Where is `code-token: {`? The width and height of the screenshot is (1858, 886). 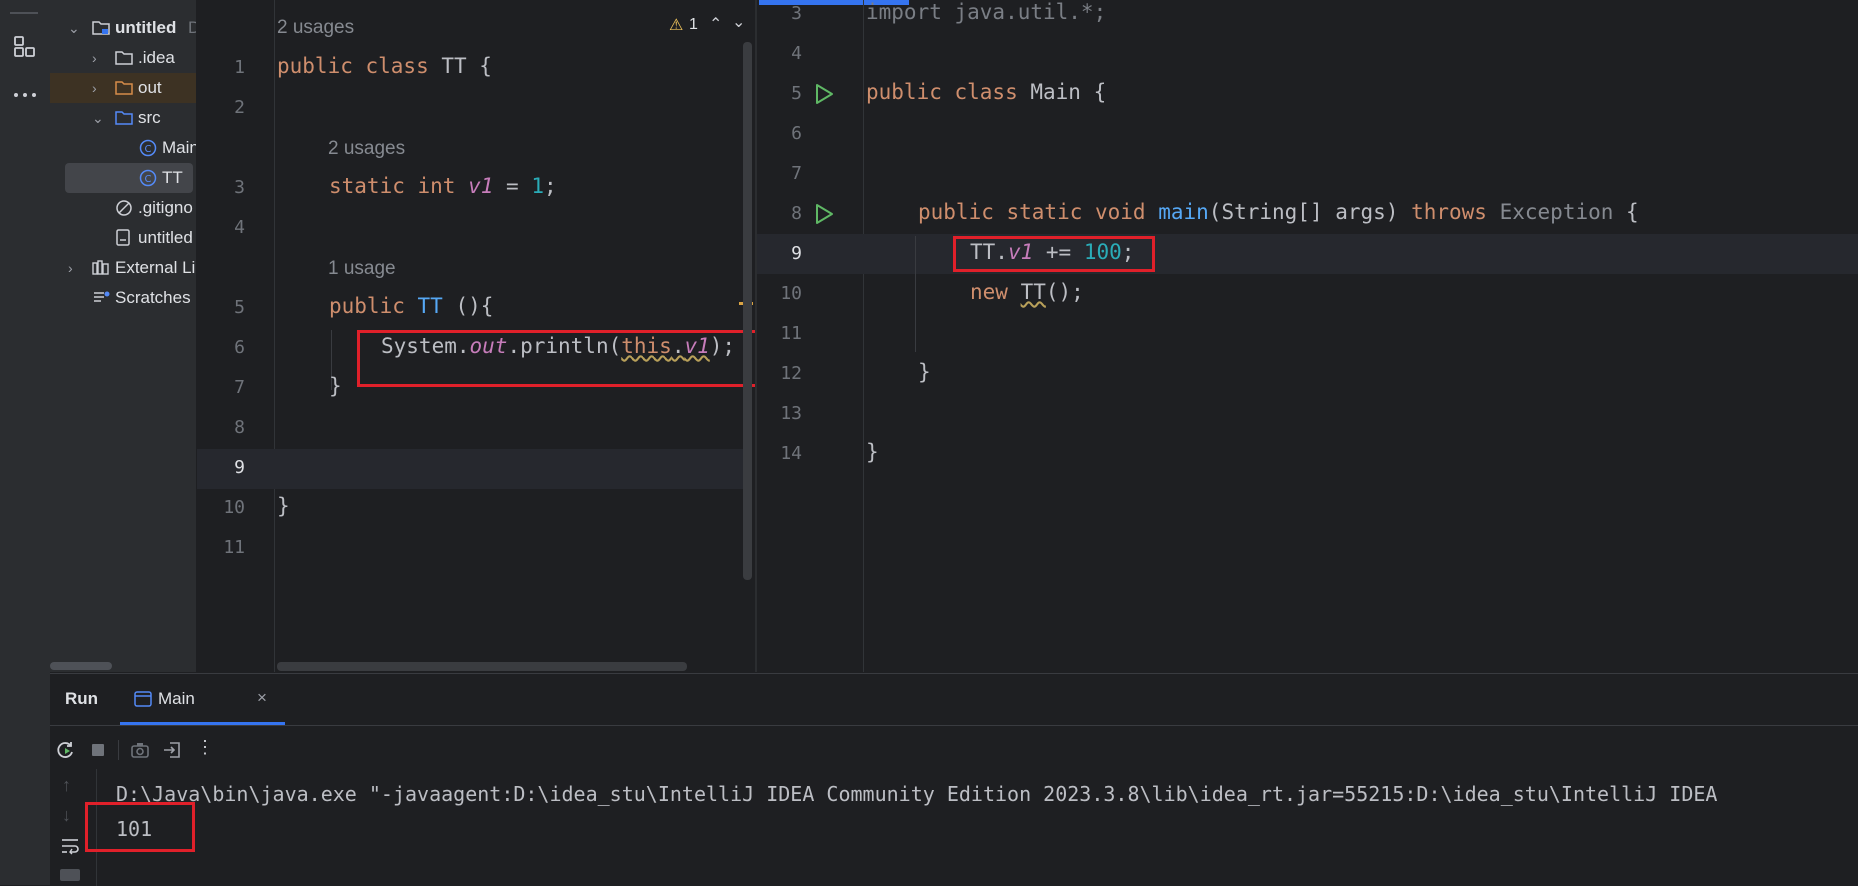 code-token: { is located at coordinates (1626, 212).